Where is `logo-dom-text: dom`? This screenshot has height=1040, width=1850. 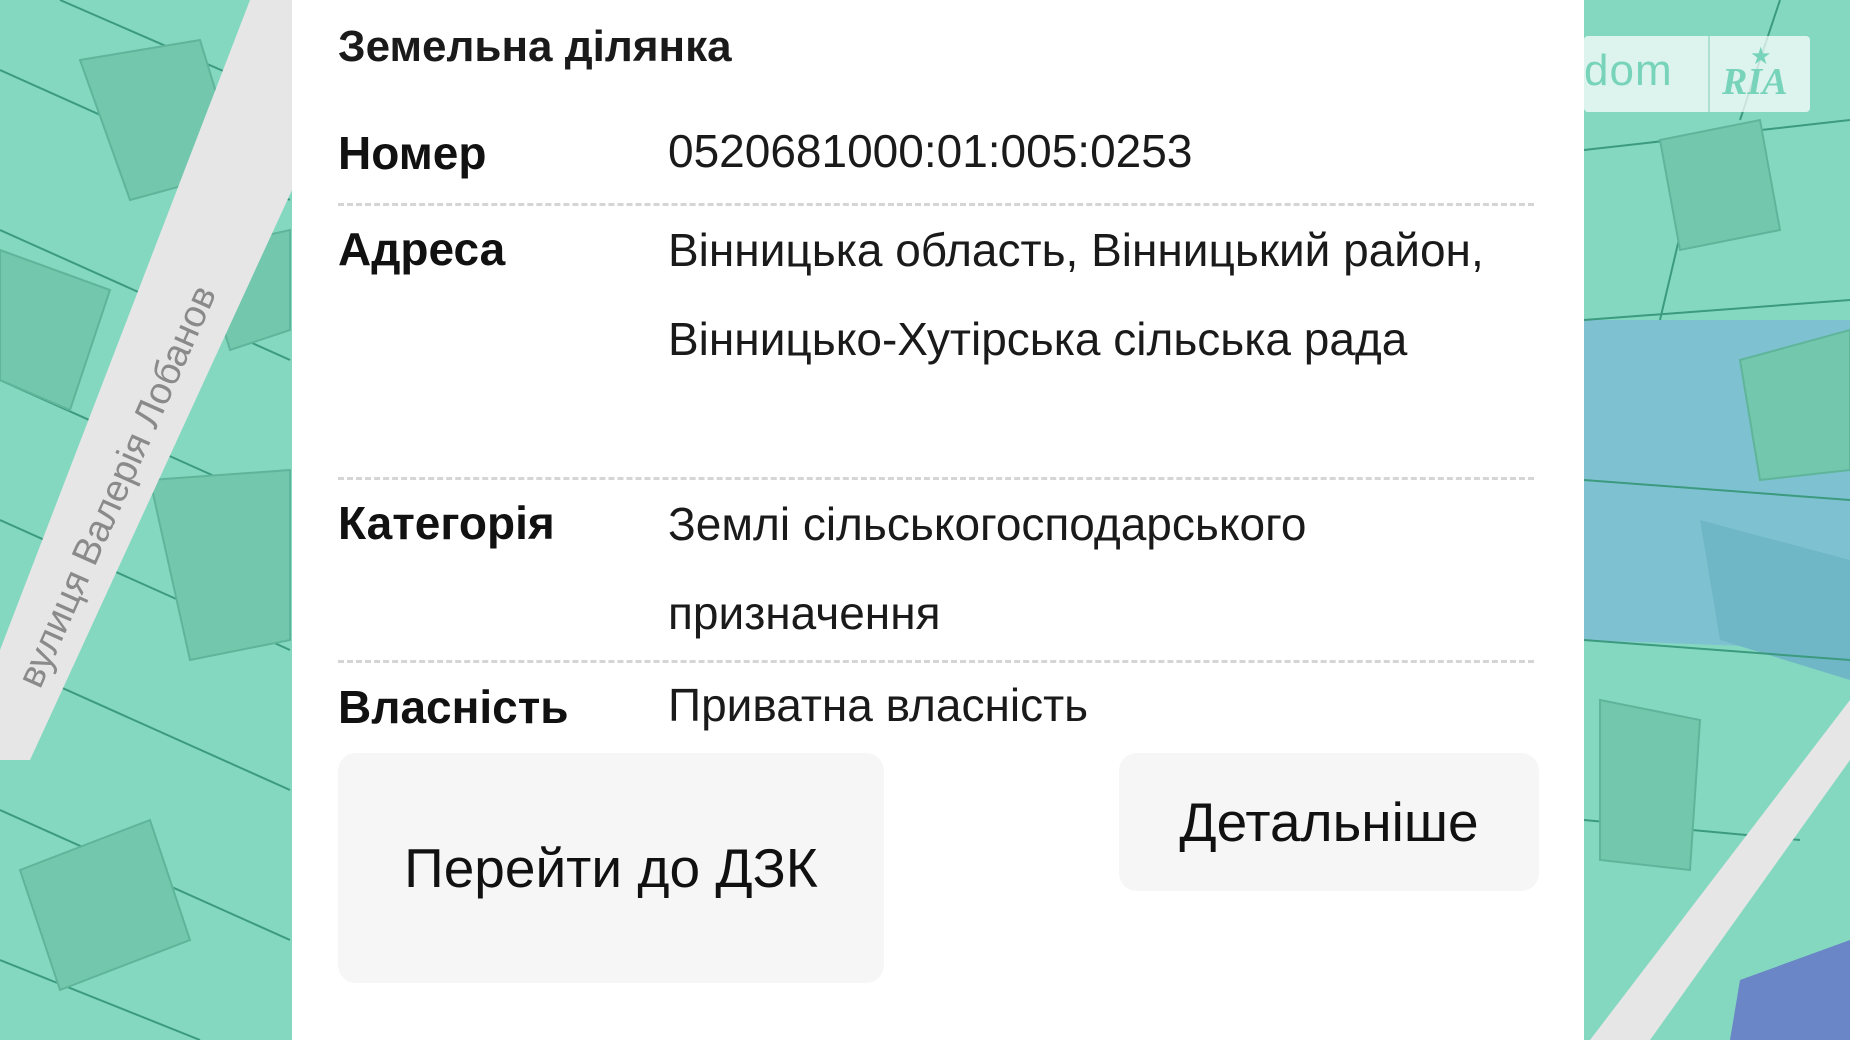 logo-dom-text: dom is located at coordinates (1628, 70).